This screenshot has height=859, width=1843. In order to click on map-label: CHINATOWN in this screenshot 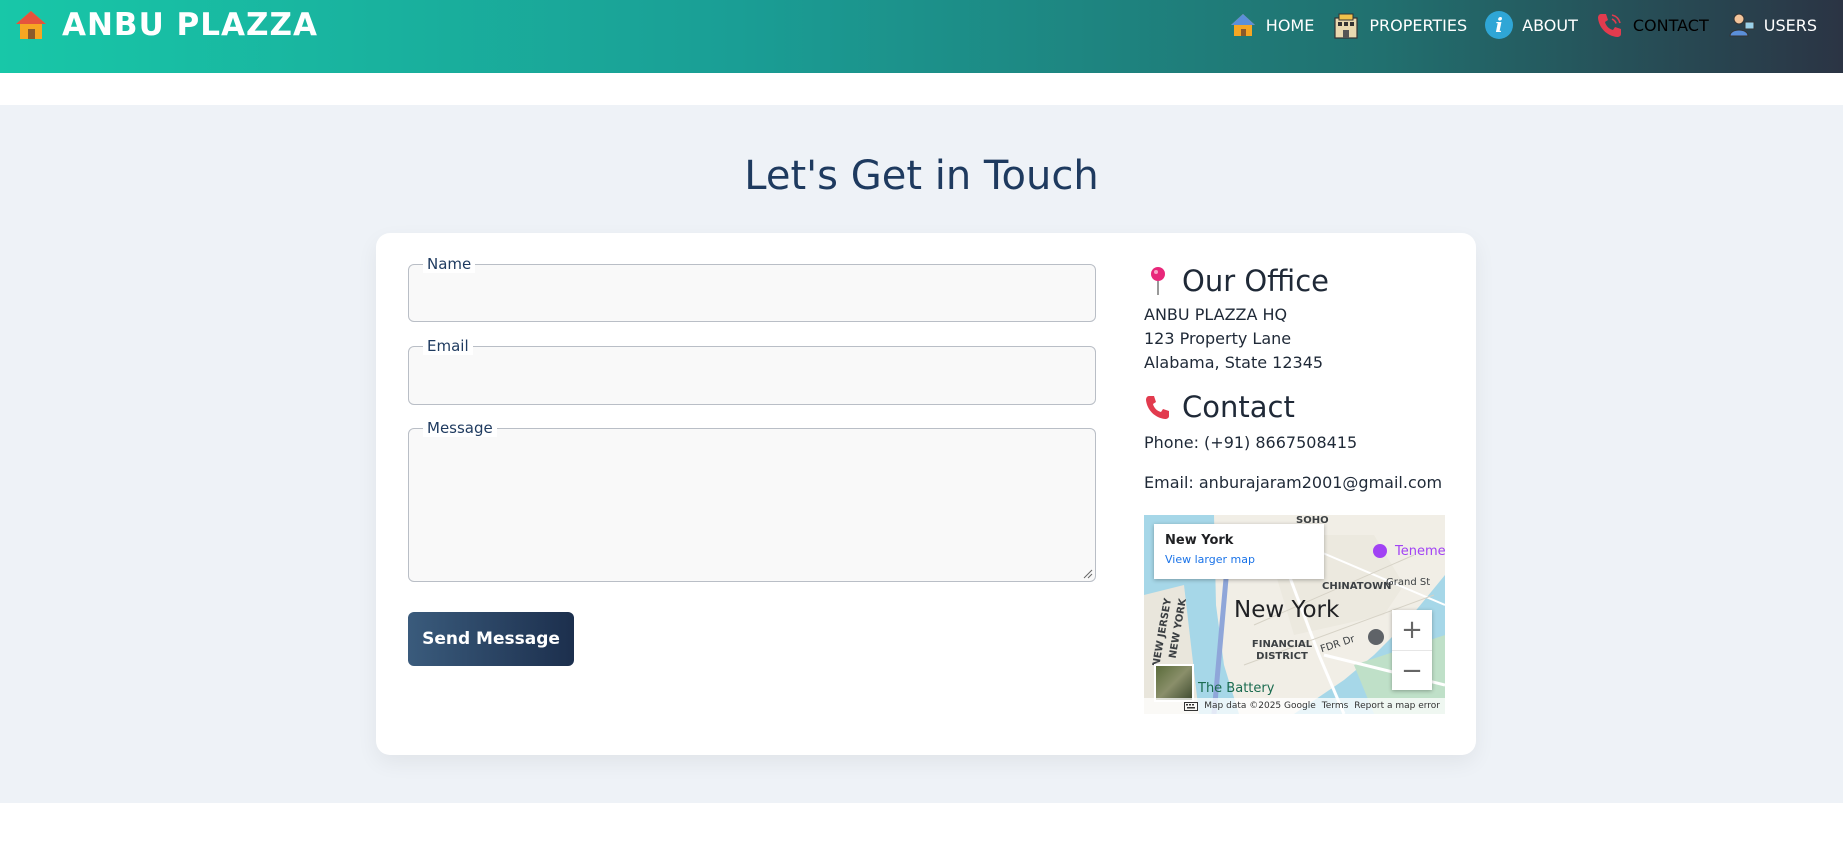, I will do `click(1357, 586)`.